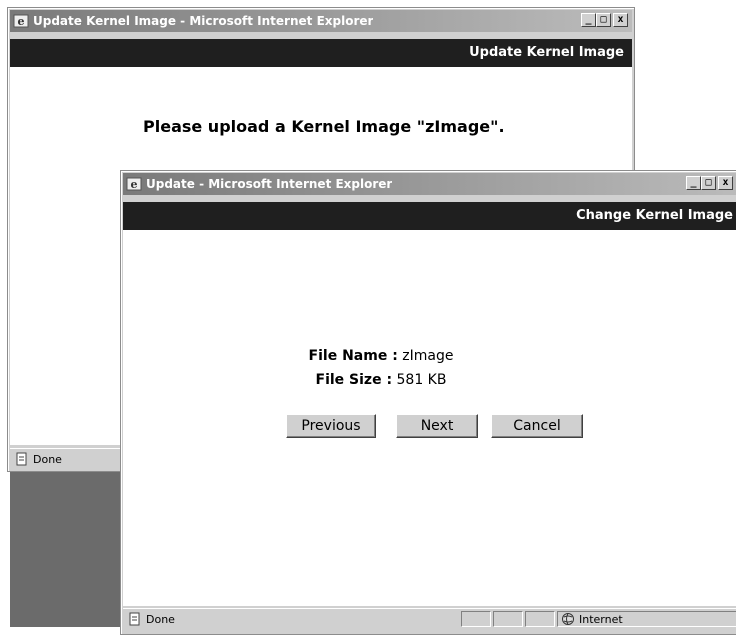  What do you see at coordinates (421, 380) in the screenshot?
I see `file-size-value: 581 KB` at bounding box center [421, 380].